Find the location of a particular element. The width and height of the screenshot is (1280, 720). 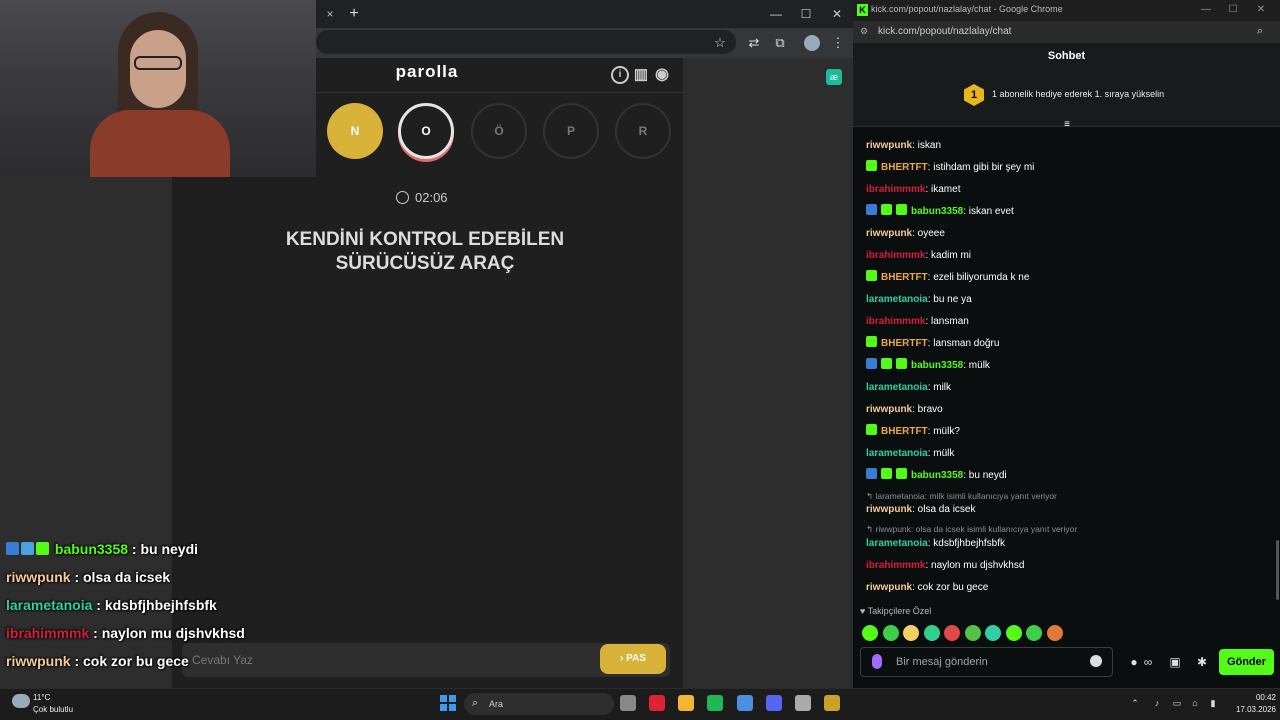

start-button is located at coordinates (448, 703).